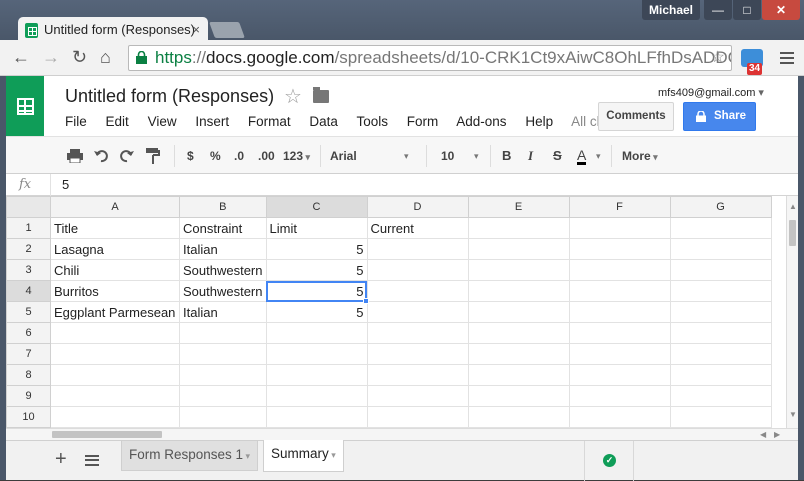  What do you see at coordinates (619, 375) in the screenshot?
I see `cell-f8` at bounding box center [619, 375].